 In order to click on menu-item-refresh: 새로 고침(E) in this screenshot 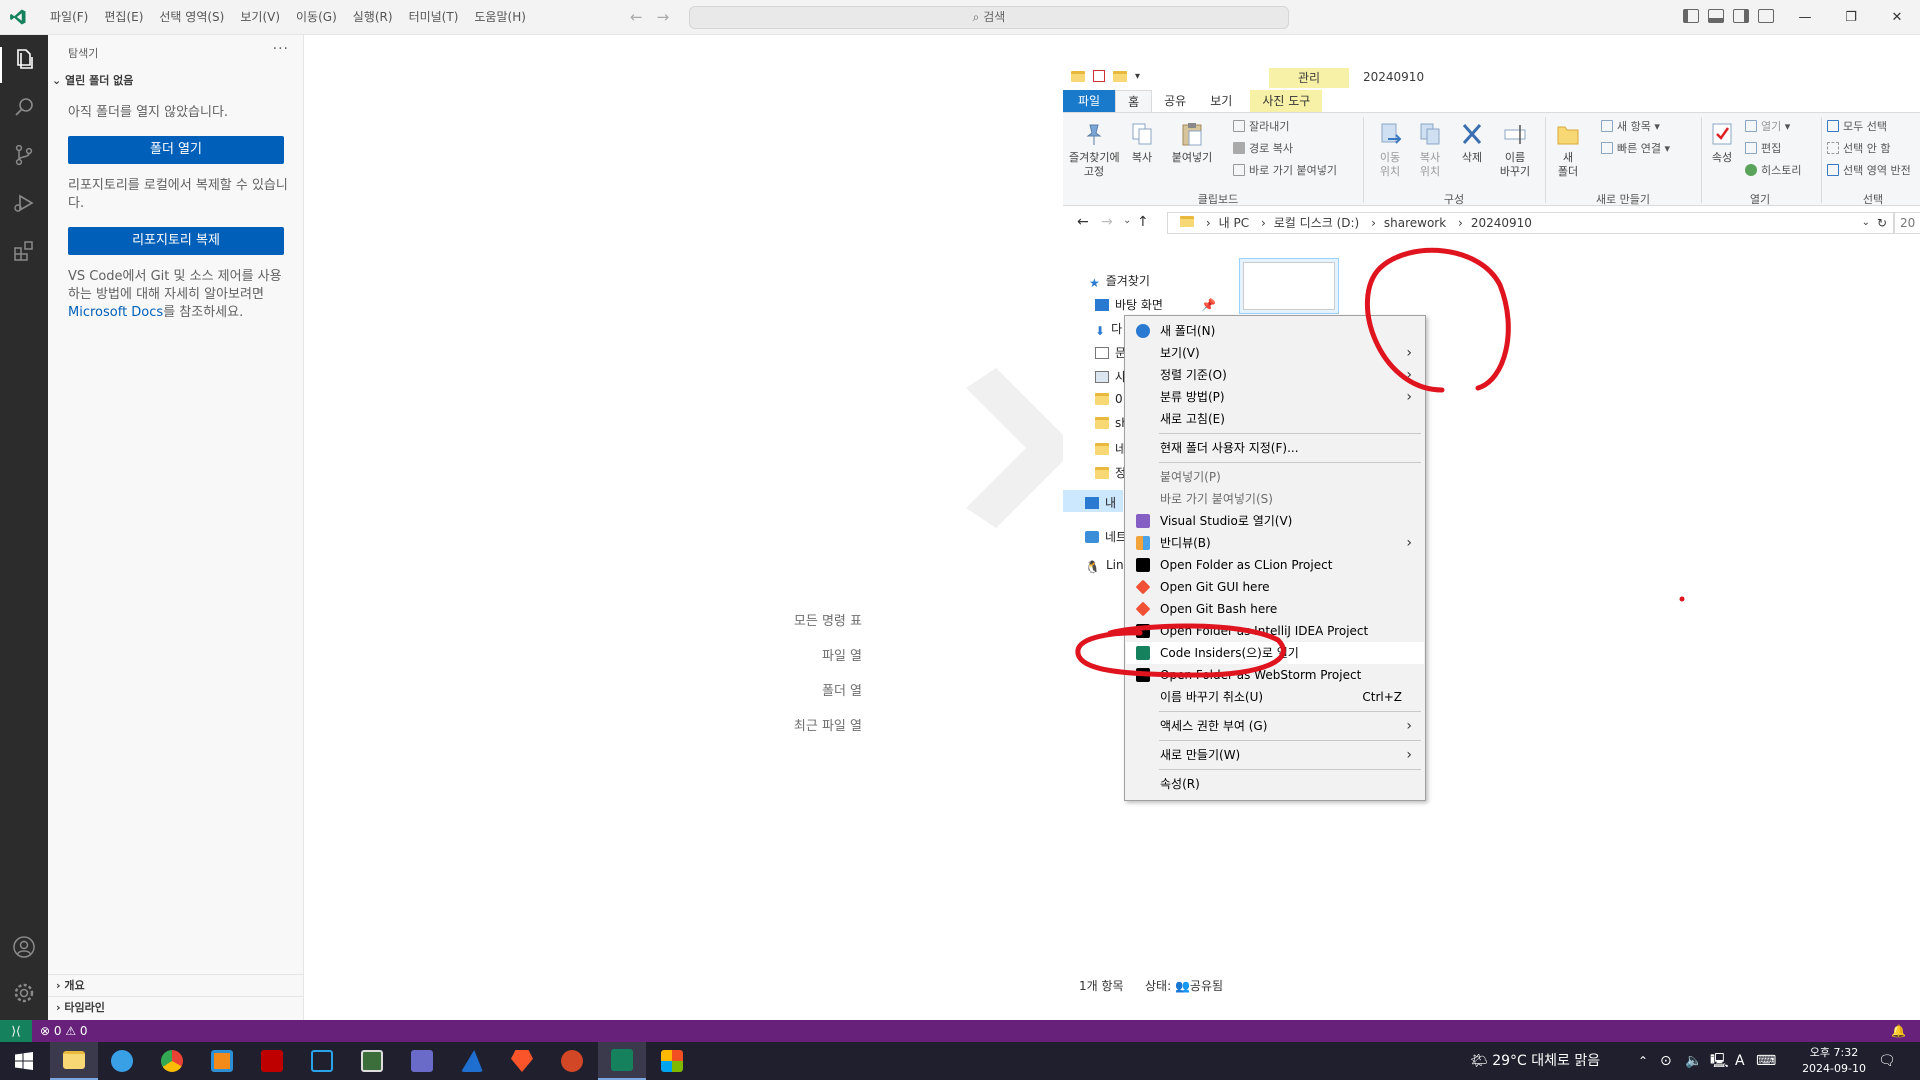, I will do `click(1275, 419)`.